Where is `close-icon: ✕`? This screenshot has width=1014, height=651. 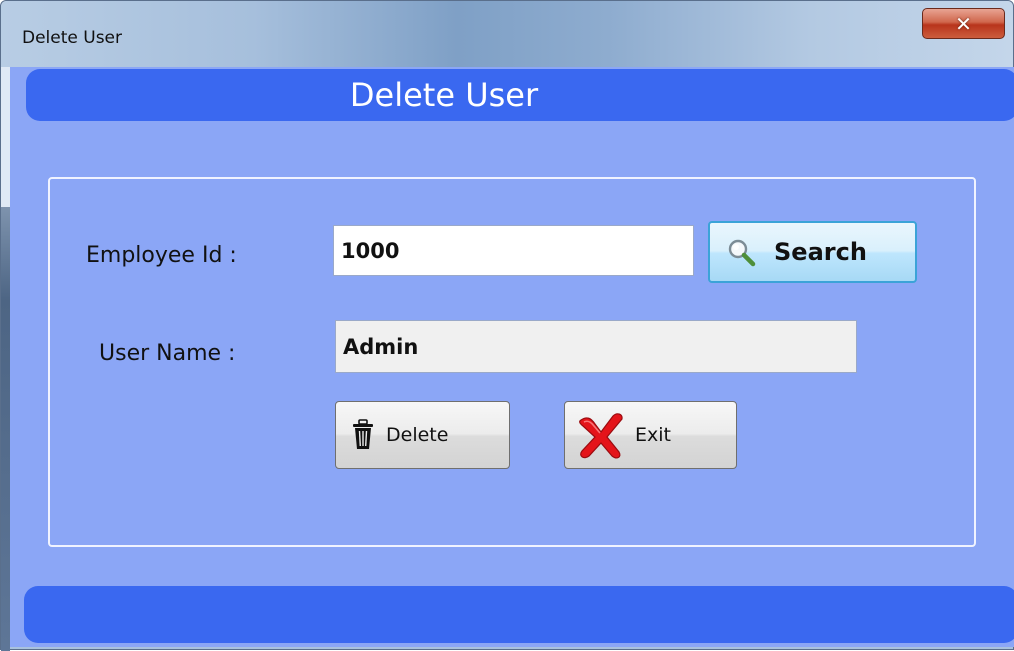 close-icon: ✕ is located at coordinates (963, 23).